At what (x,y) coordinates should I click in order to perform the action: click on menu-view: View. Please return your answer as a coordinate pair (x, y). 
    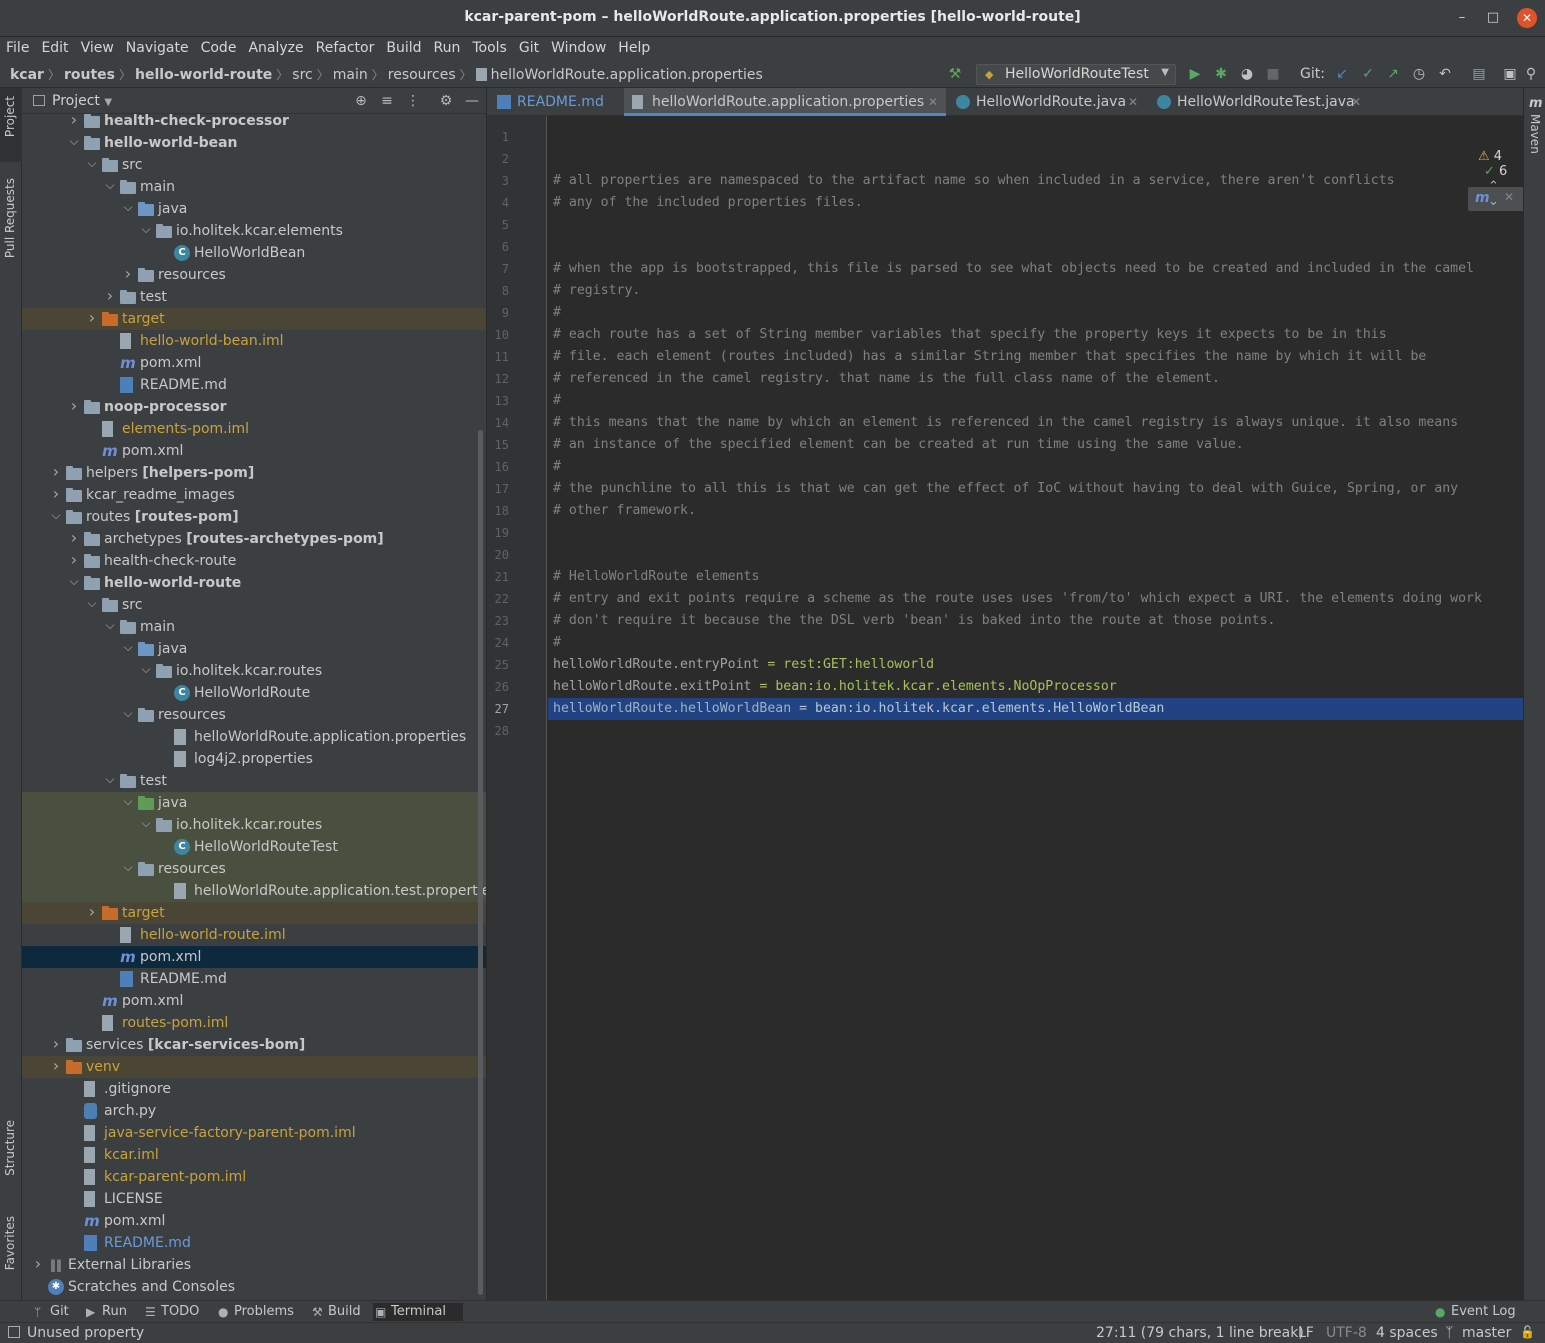
    Looking at the image, I should click on (97, 49).